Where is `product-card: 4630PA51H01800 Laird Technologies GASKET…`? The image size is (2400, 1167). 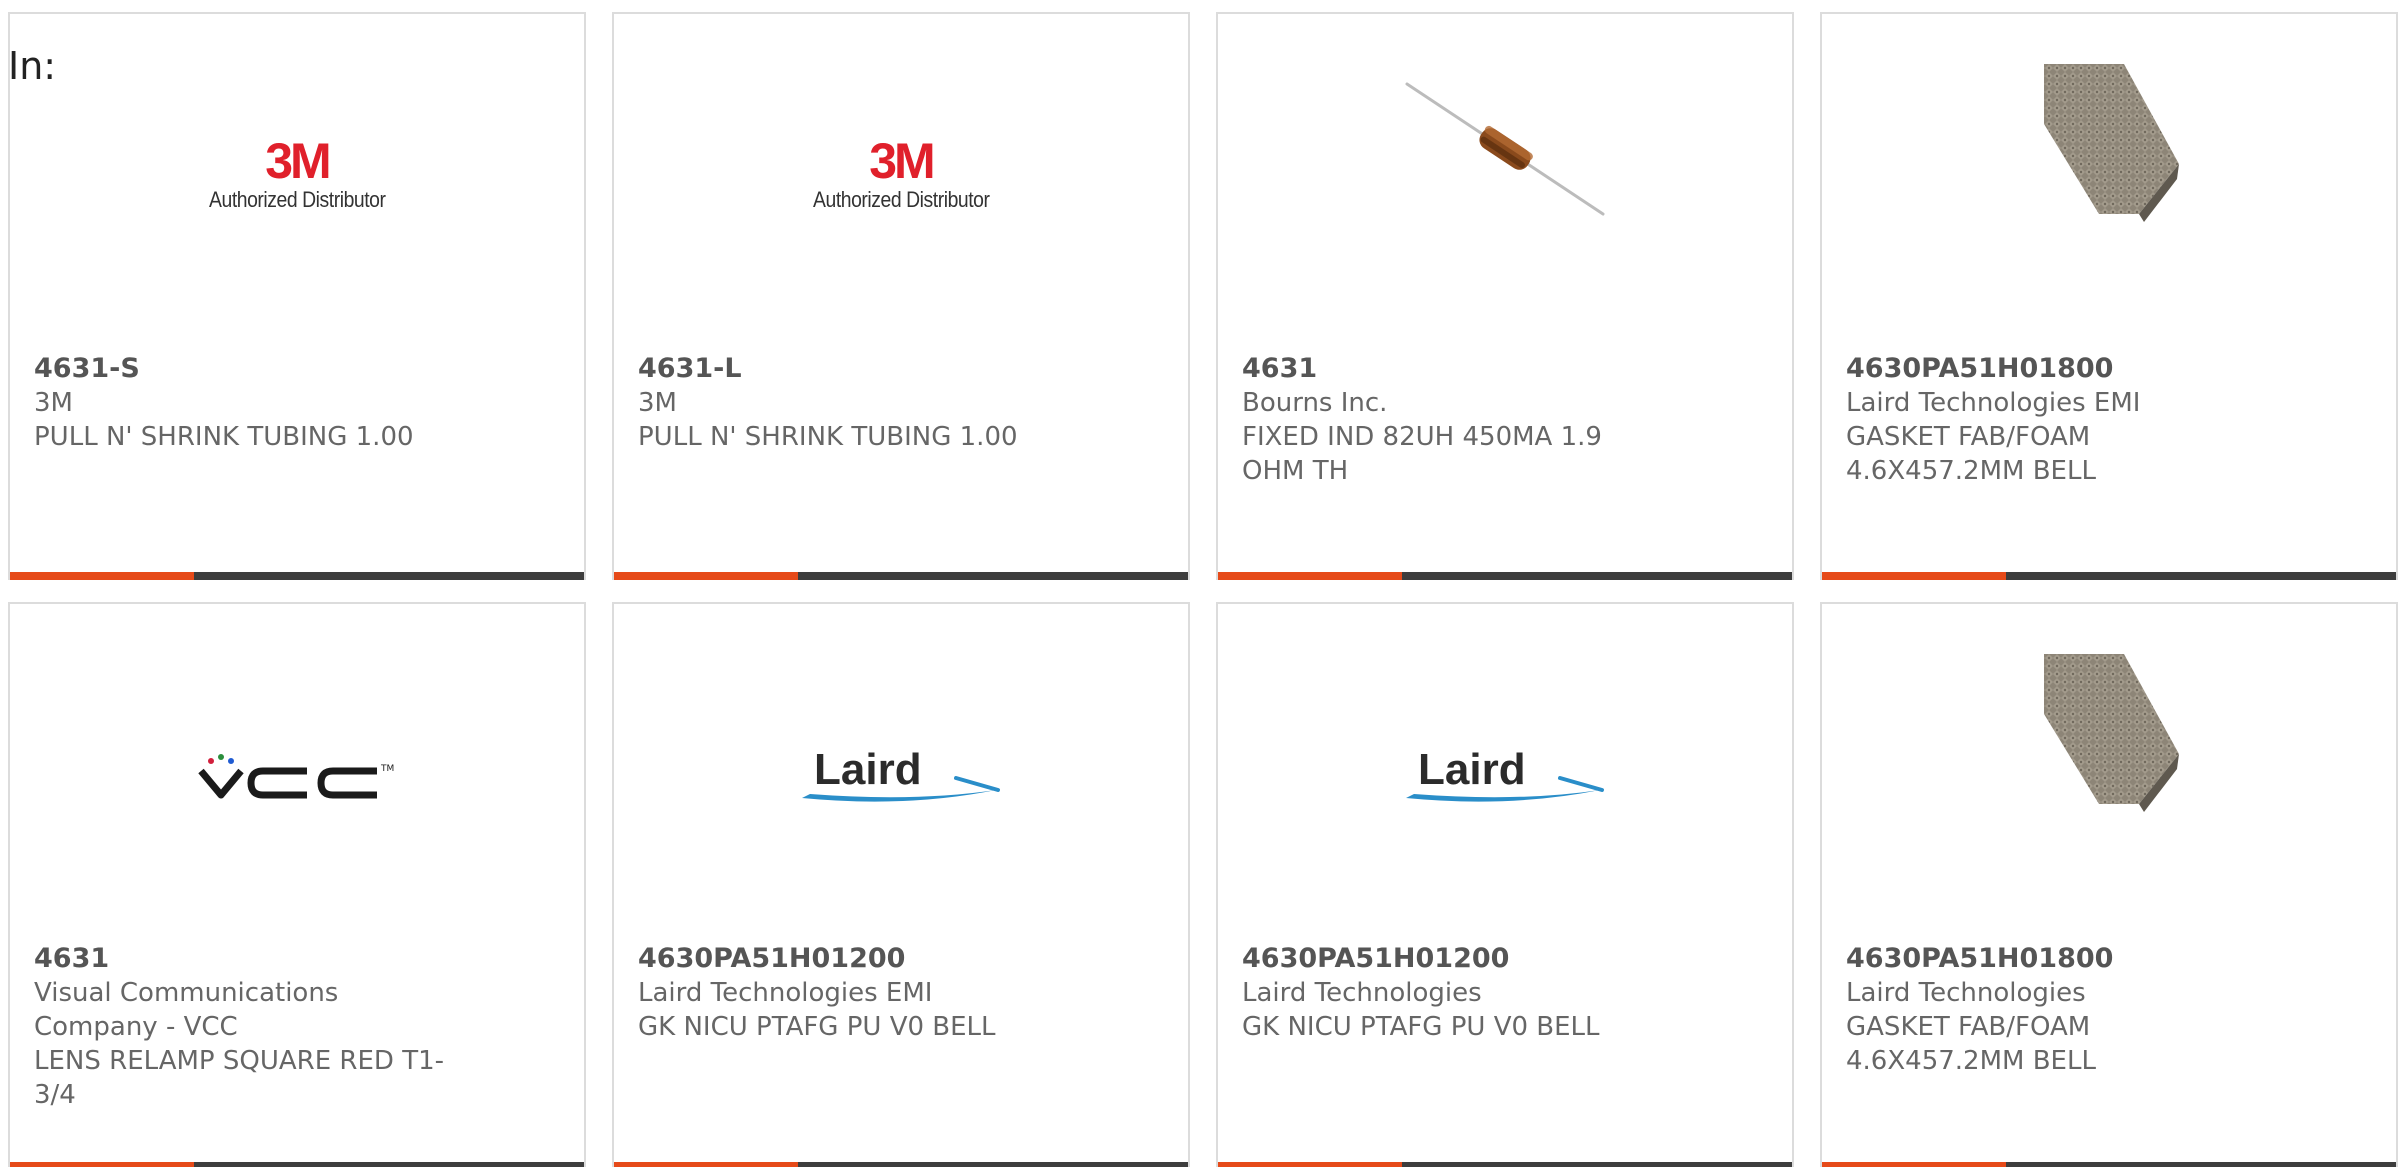 product-card: 4630PA51H01800 Laird Technologies GASKET… is located at coordinates (2109, 884).